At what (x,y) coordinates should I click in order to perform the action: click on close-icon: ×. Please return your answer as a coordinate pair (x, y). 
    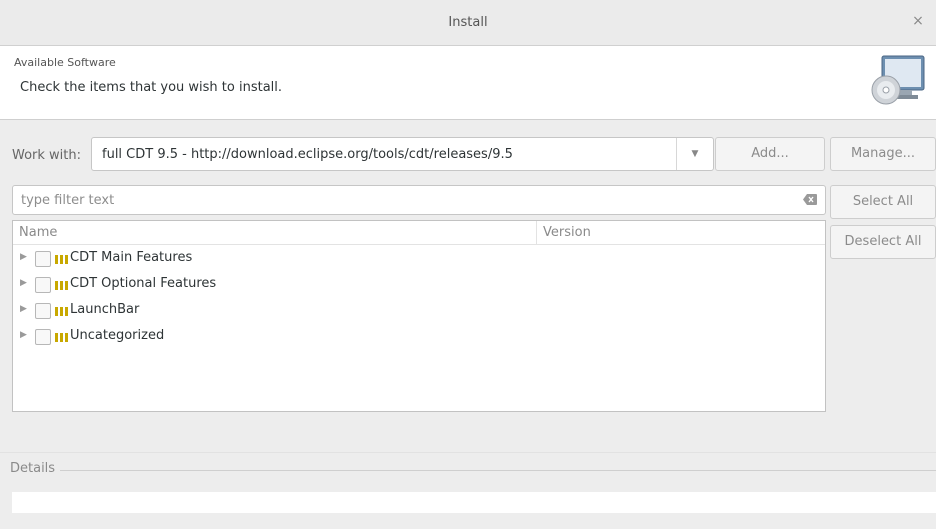
    Looking at the image, I should click on (918, 21).